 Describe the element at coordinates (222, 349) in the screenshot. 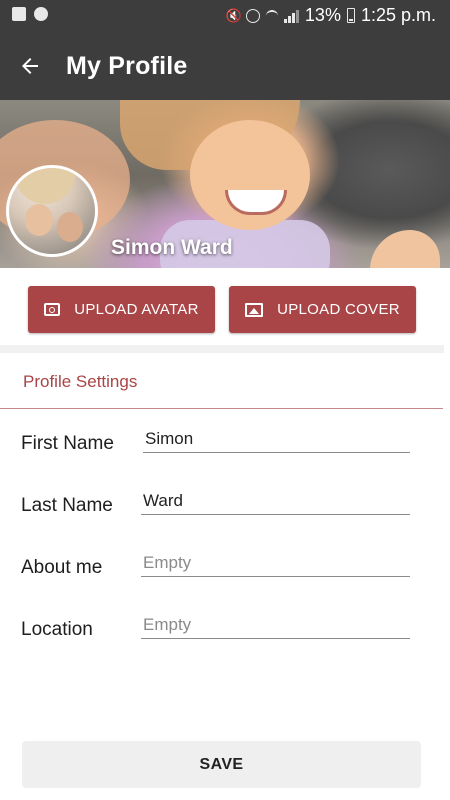

I see `divider` at that location.